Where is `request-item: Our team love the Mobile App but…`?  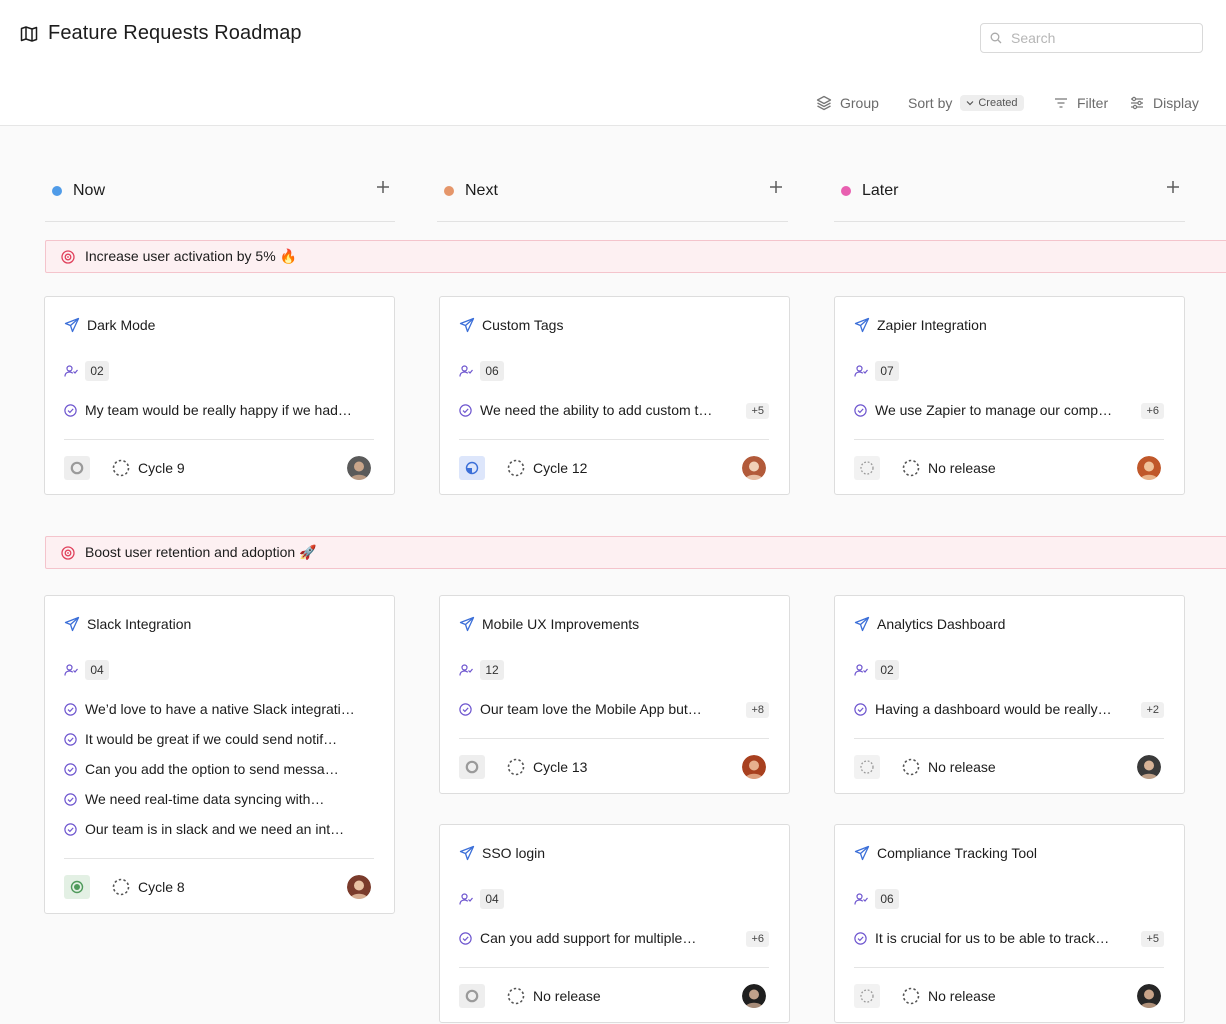
request-item: Our team love the Mobile App but… is located at coordinates (580, 709).